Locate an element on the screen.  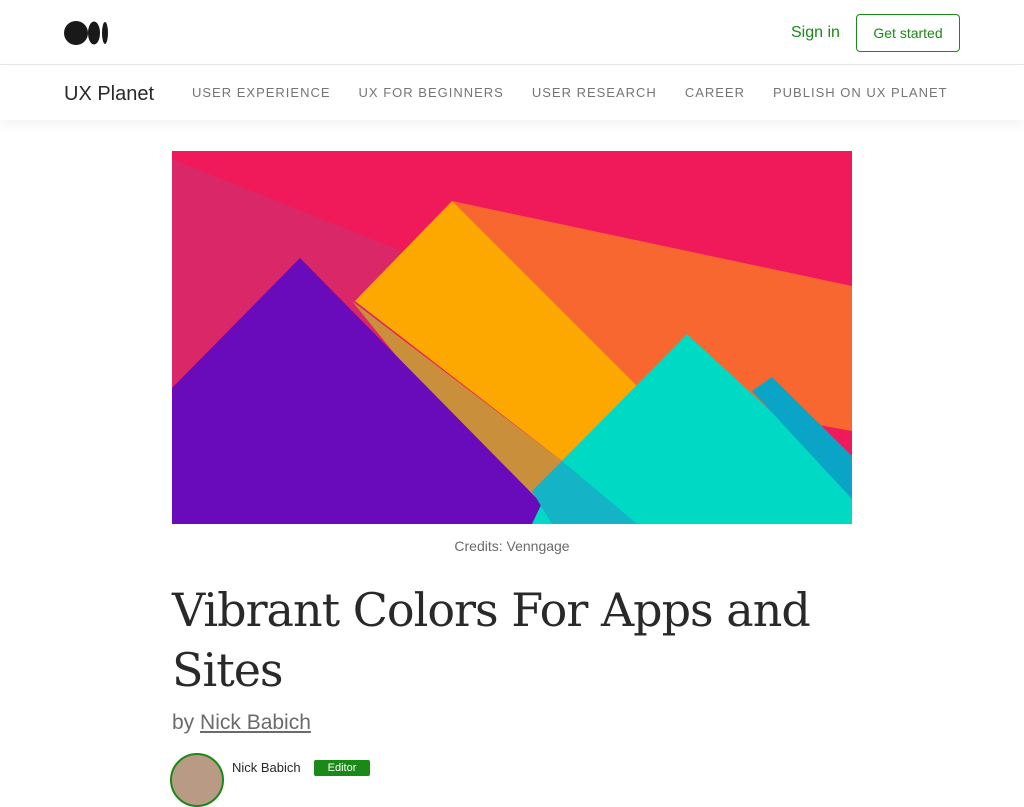
nav-link-user-experience: USER EXPERIENCE is located at coordinates (261, 93).